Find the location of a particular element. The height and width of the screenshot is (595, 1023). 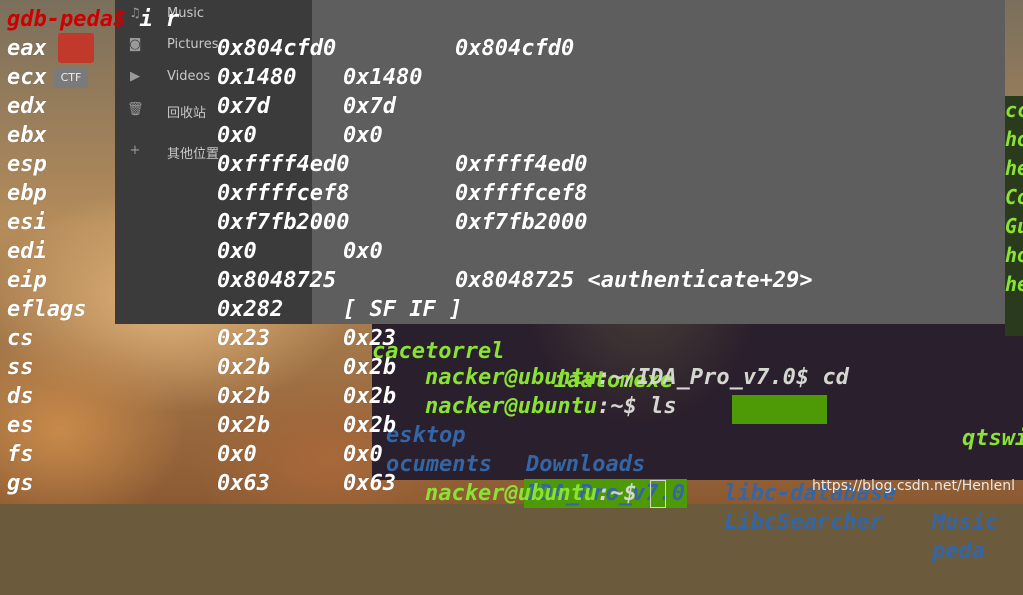

register-hex: 0x7d is located at coordinates (243, 106).